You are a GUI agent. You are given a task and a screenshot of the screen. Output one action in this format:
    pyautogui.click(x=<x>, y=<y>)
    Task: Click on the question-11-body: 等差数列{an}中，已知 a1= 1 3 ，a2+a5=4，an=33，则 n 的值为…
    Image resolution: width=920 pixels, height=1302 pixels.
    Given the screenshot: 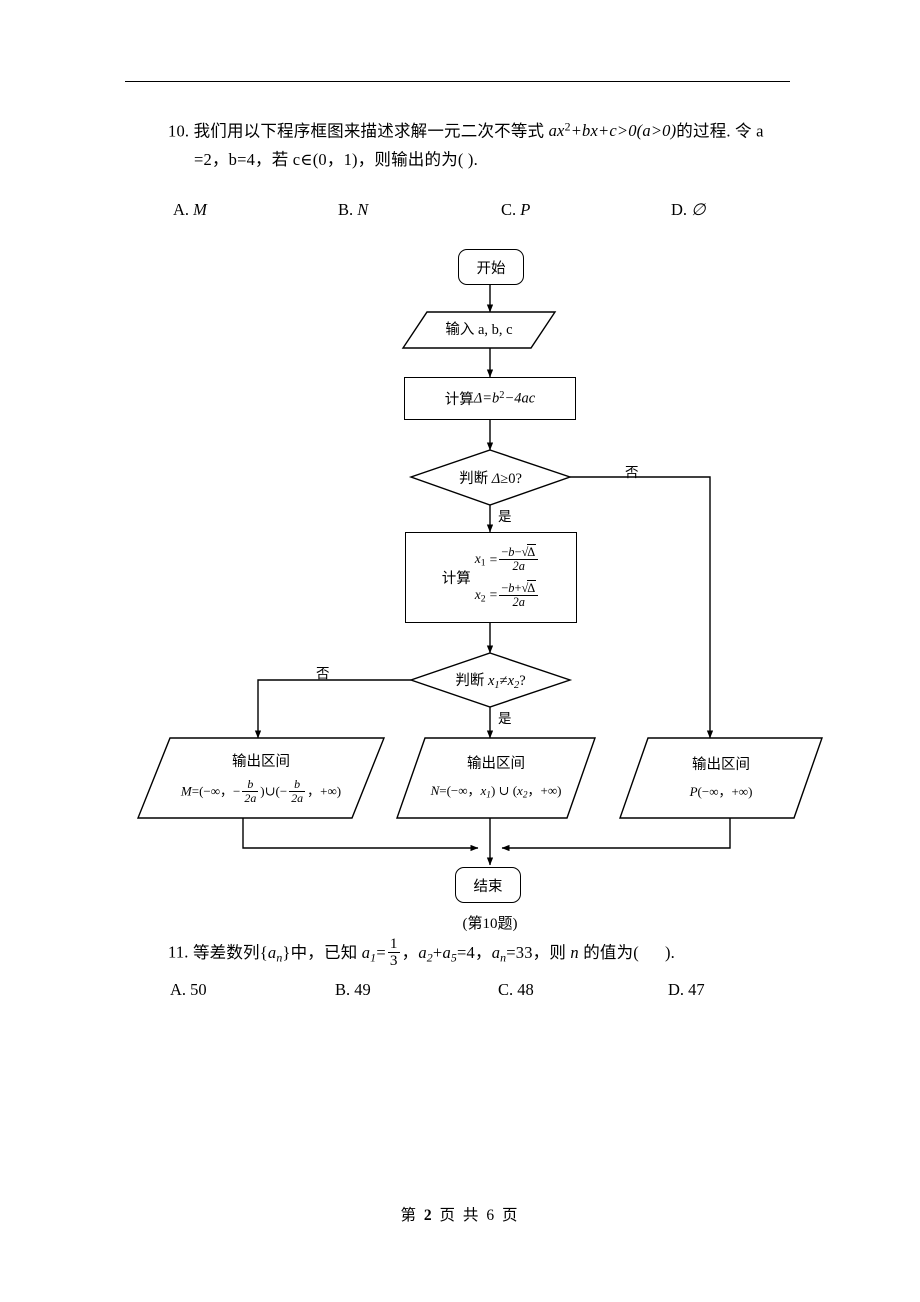 What is the action you would take?
    pyautogui.click(x=433, y=952)
    